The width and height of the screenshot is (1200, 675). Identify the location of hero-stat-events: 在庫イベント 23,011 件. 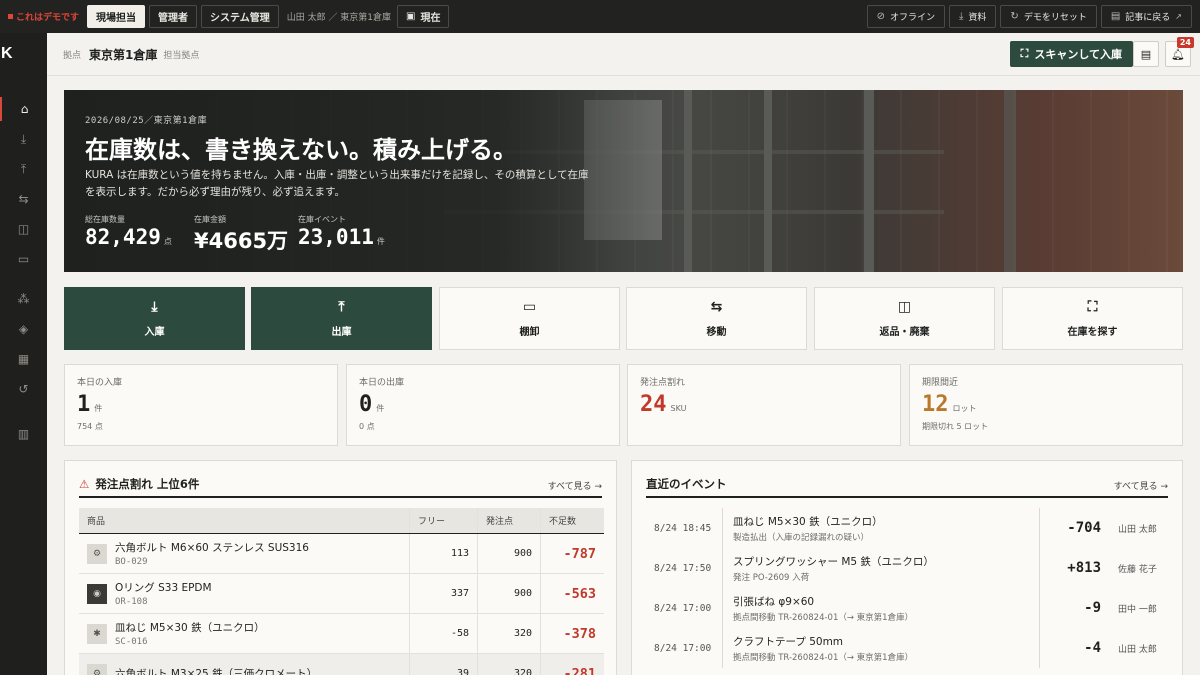
(341, 231).